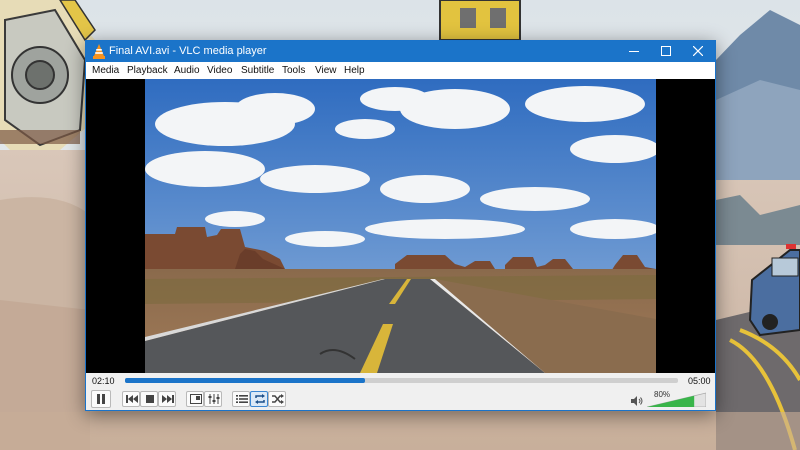 Image resolution: width=800 pixels, height=450 pixels. Describe the element at coordinates (103, 381) in the screenshot. I see `elapsed-time: 02:10` at that location.